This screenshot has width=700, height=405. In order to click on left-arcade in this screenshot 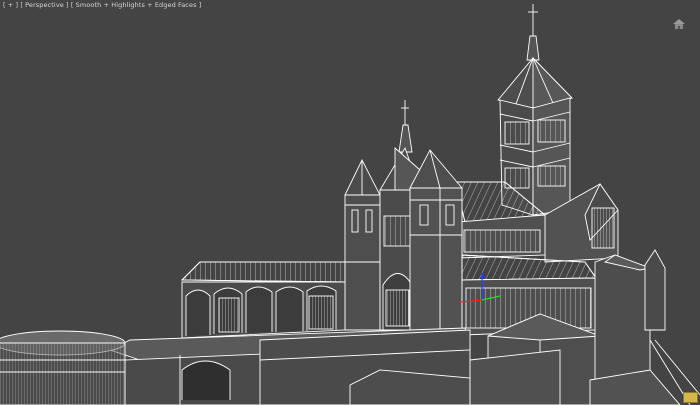, I will do `click(263, 300)`.